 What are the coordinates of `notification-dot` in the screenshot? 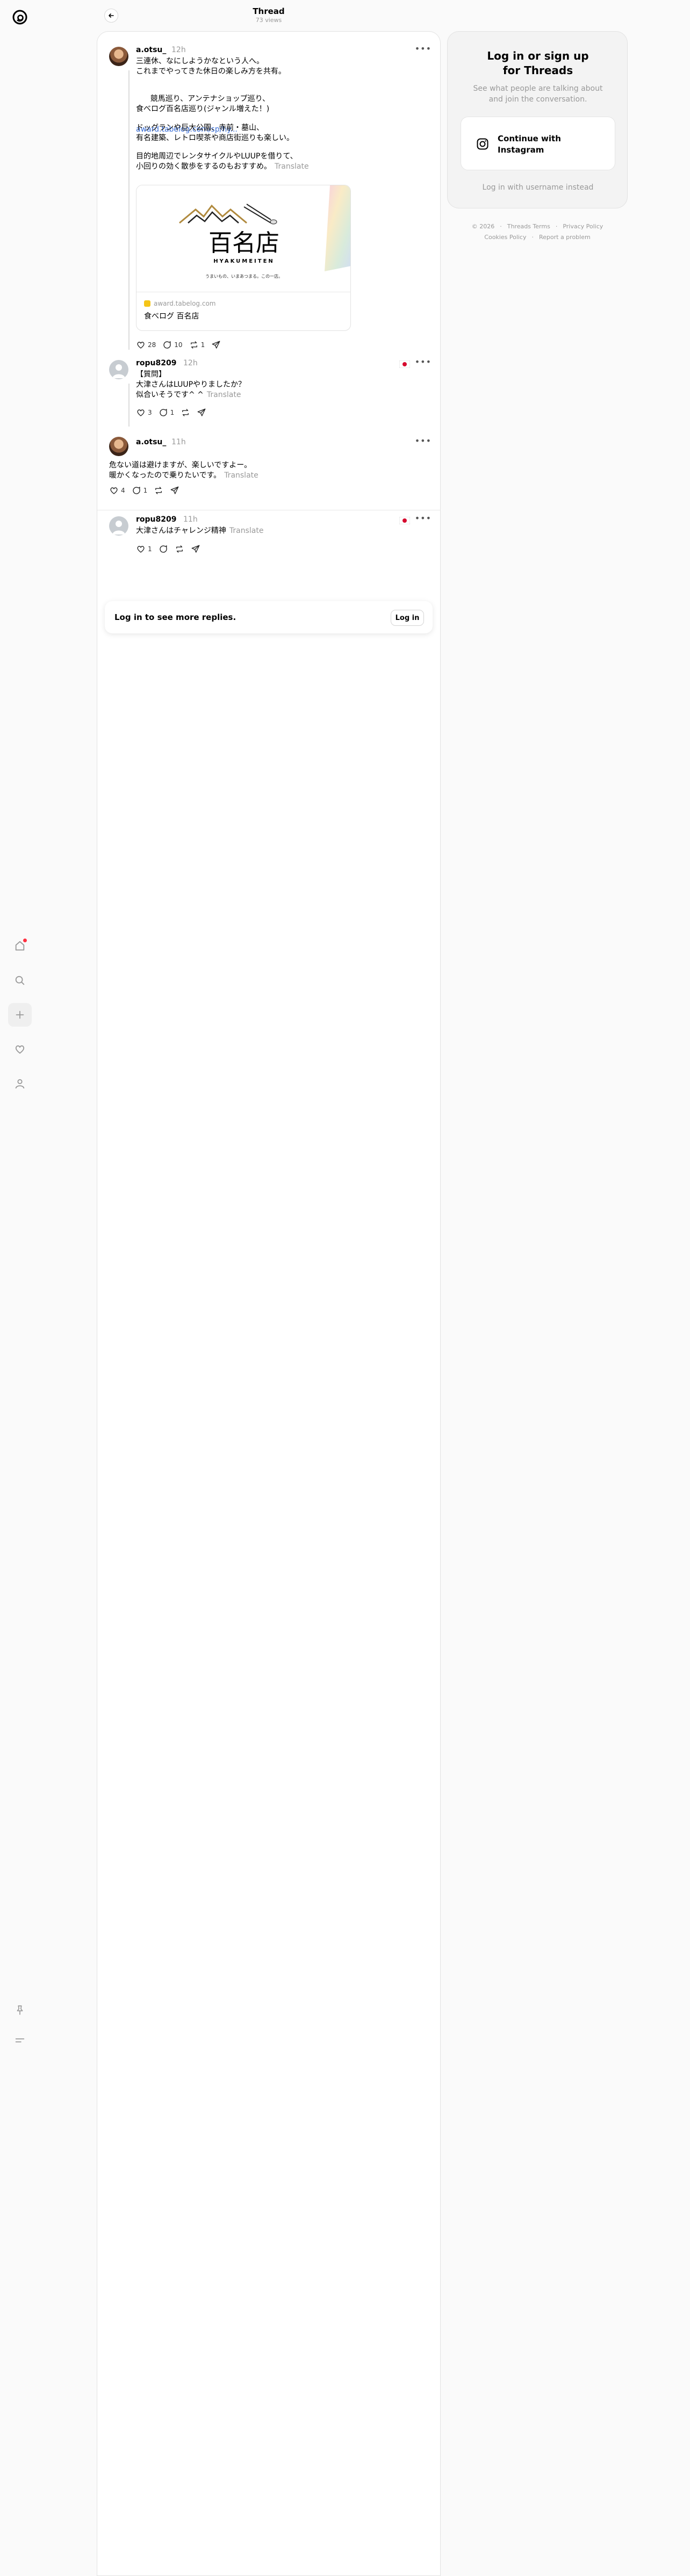 It's located at (25, 941).